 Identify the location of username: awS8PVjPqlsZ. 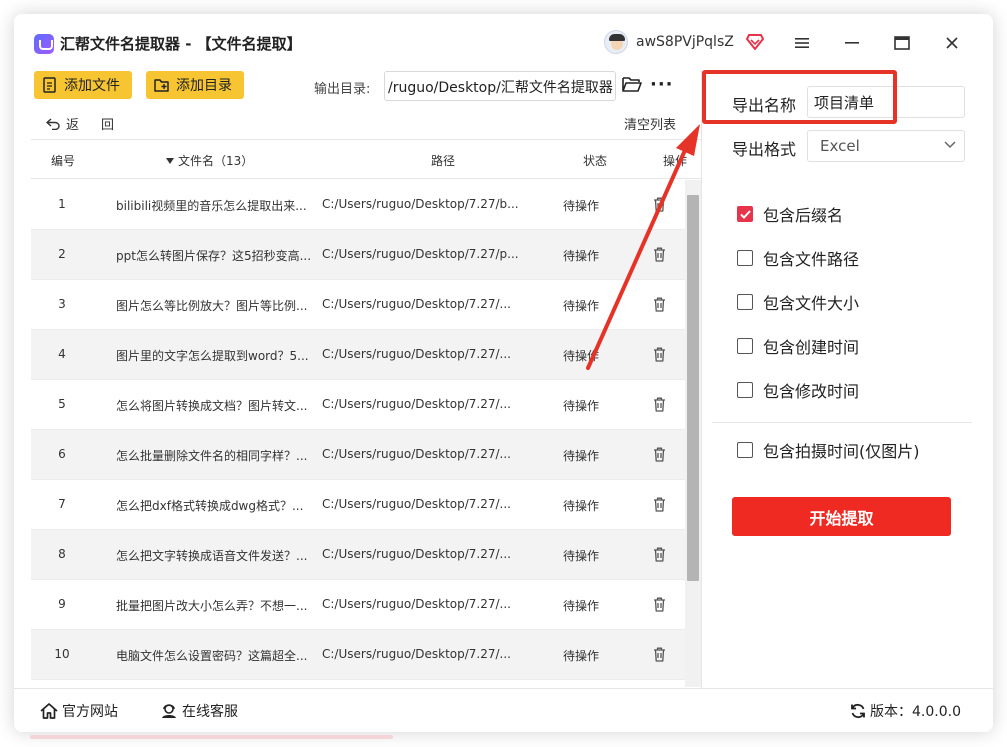
(685, 42).